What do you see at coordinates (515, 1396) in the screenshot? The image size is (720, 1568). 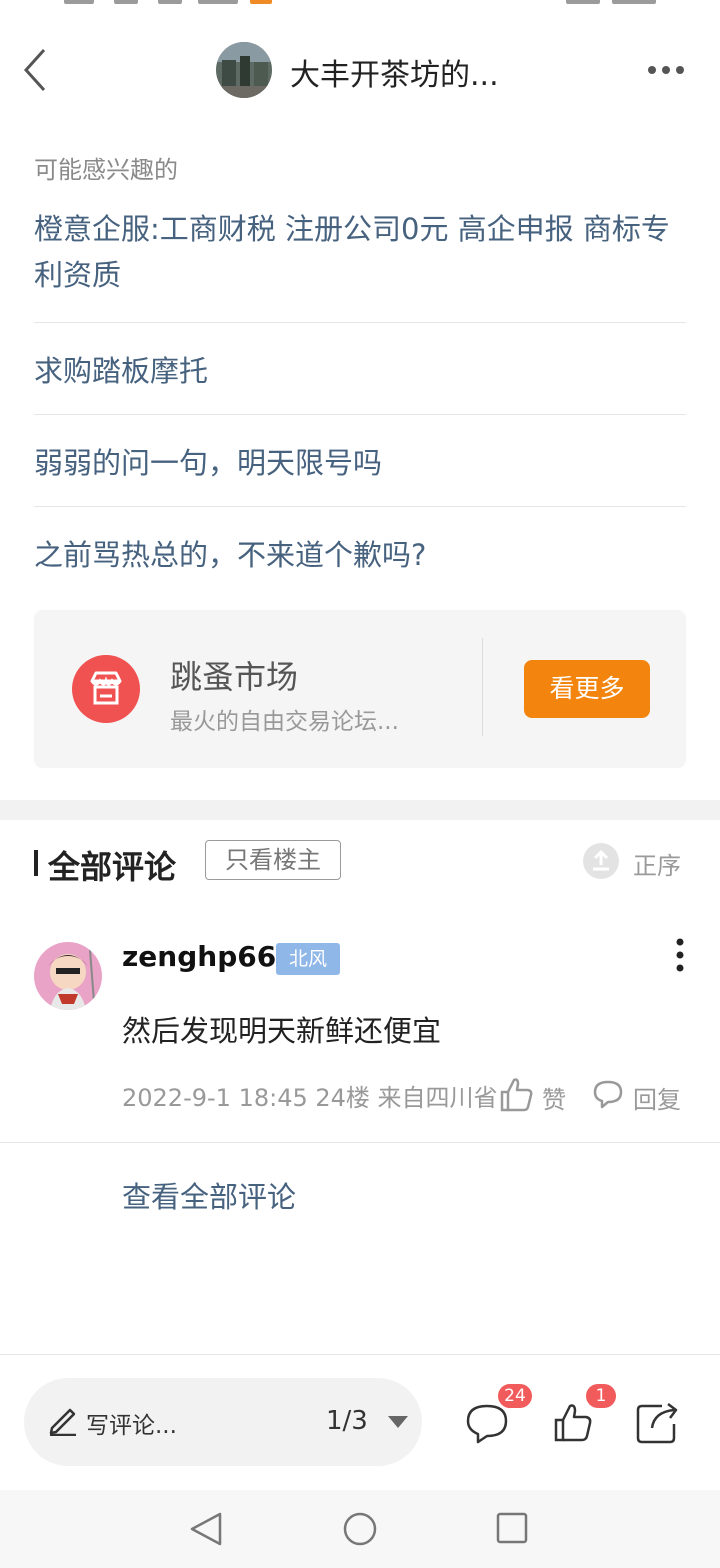 I see `comment-count-badge: 24` at bounding box center [515, 1396].